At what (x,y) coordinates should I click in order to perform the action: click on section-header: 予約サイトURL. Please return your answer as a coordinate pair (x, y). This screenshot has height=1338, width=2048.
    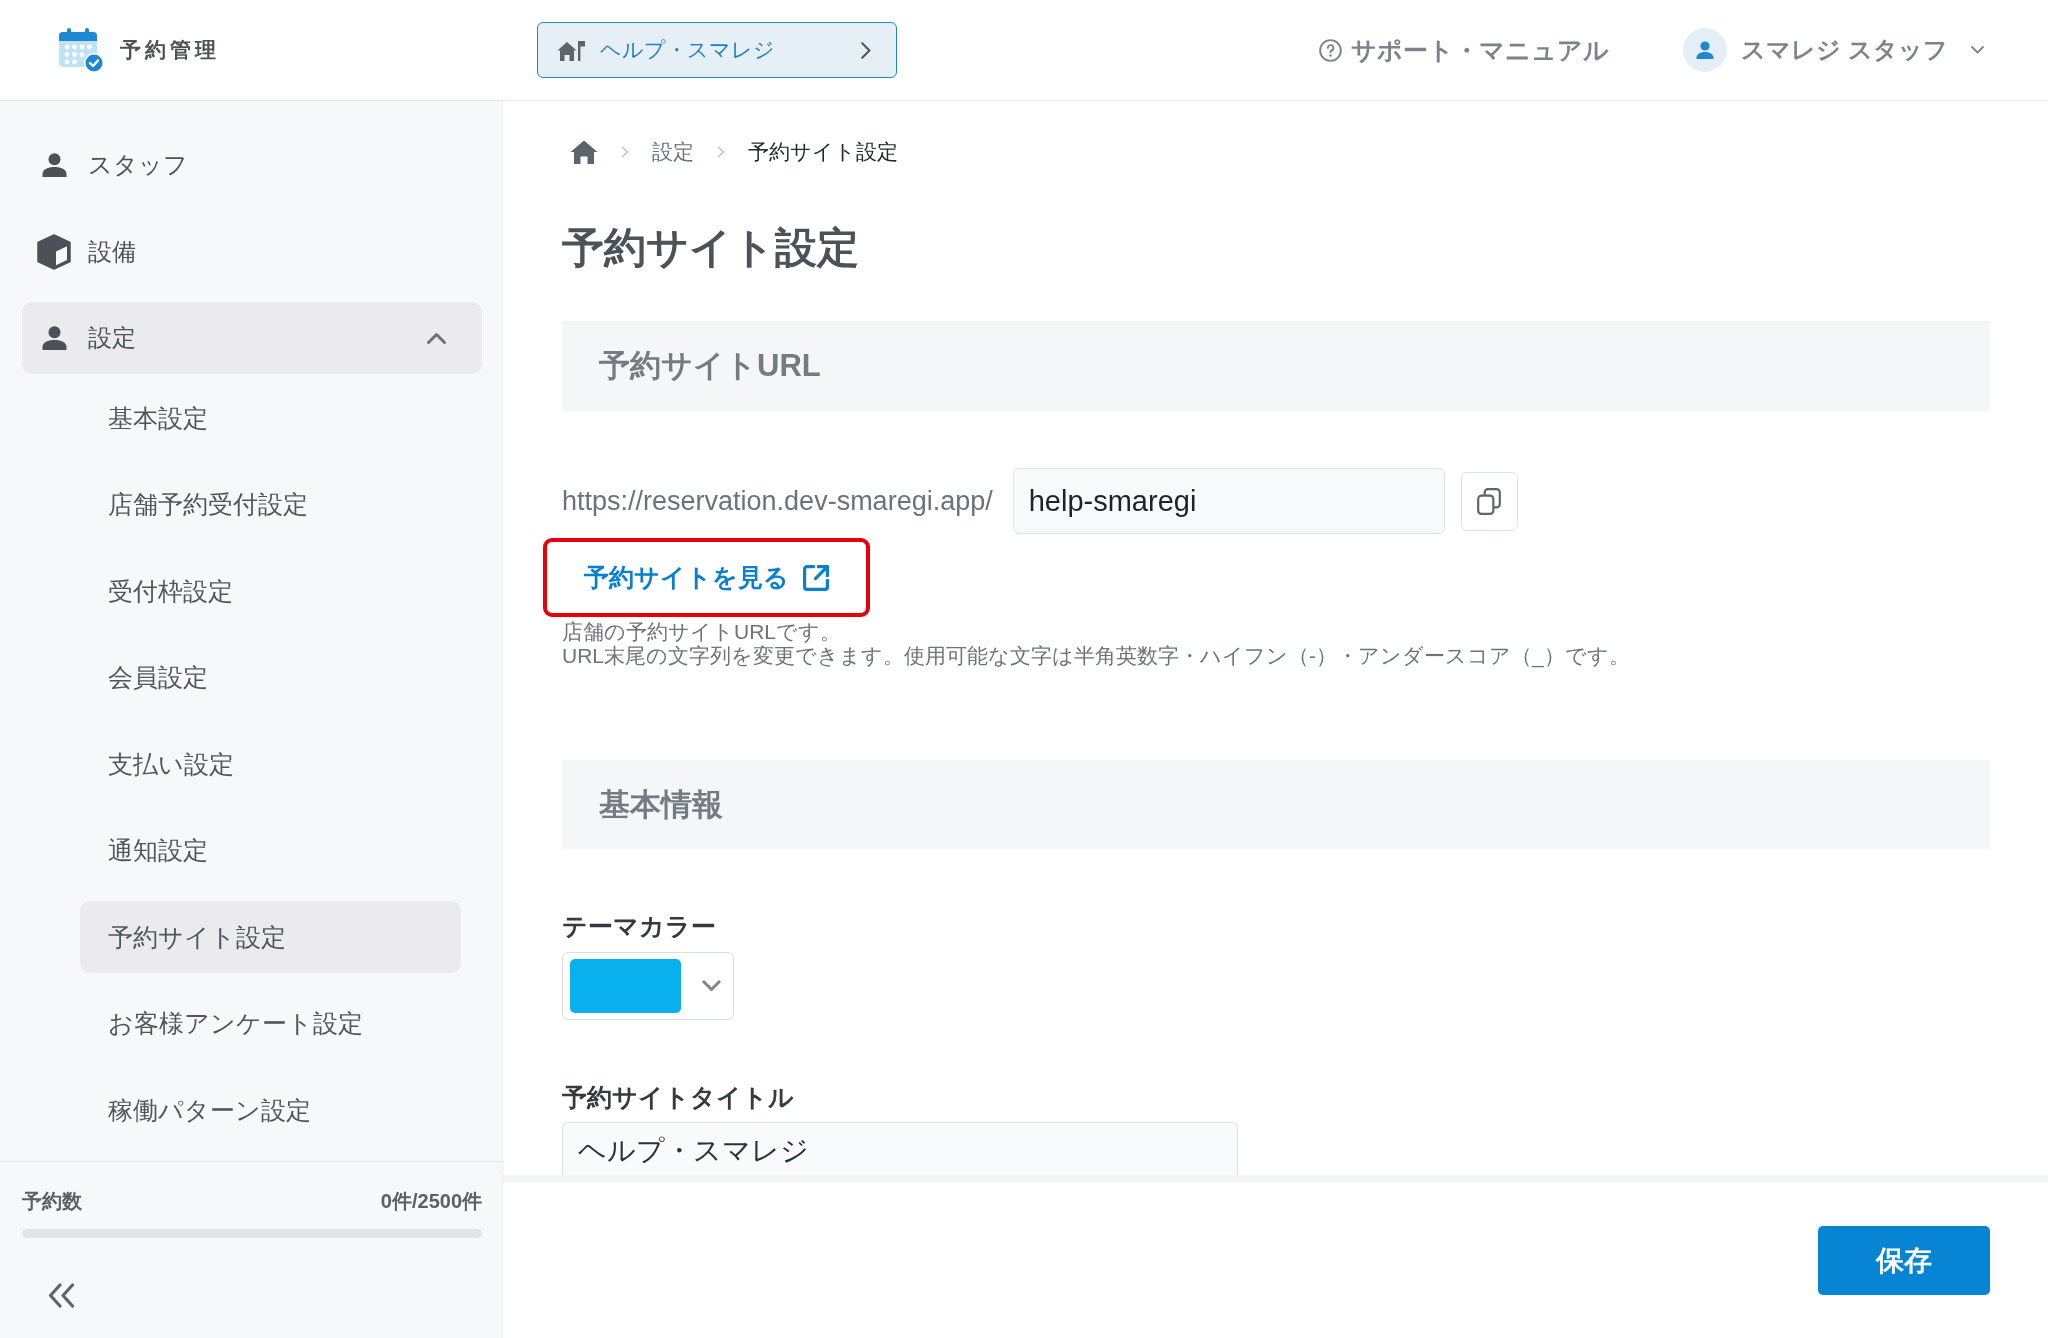
    Looking at the image, I should click on (1276, 366).